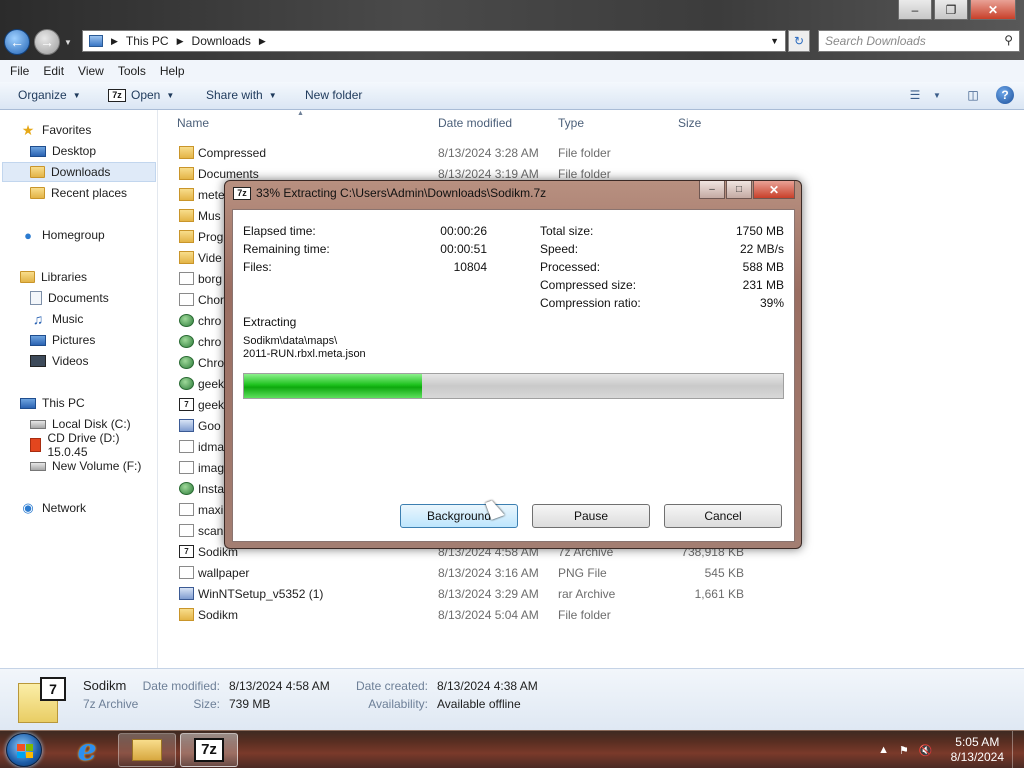 The width and height of the screenshot is (1024, 768). Describe the element at coordinates (211, 447) in the screenshot. I see `file-name: idma` at that location.